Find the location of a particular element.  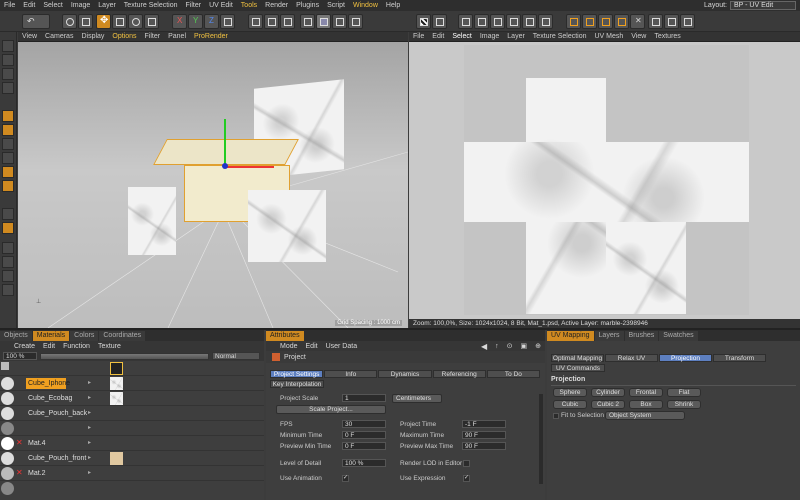

fit-selection-checkbox is located at coordinates (556, 416).